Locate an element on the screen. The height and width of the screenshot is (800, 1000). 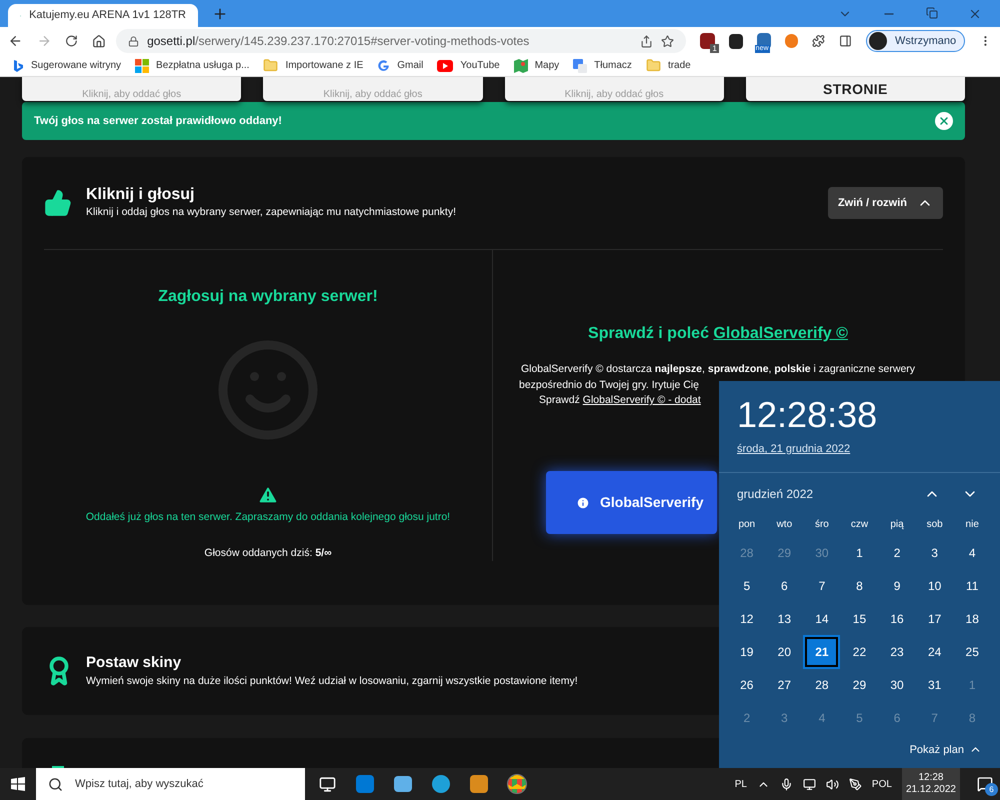
calendar-day: 17 is located at coordinates (935, 619).